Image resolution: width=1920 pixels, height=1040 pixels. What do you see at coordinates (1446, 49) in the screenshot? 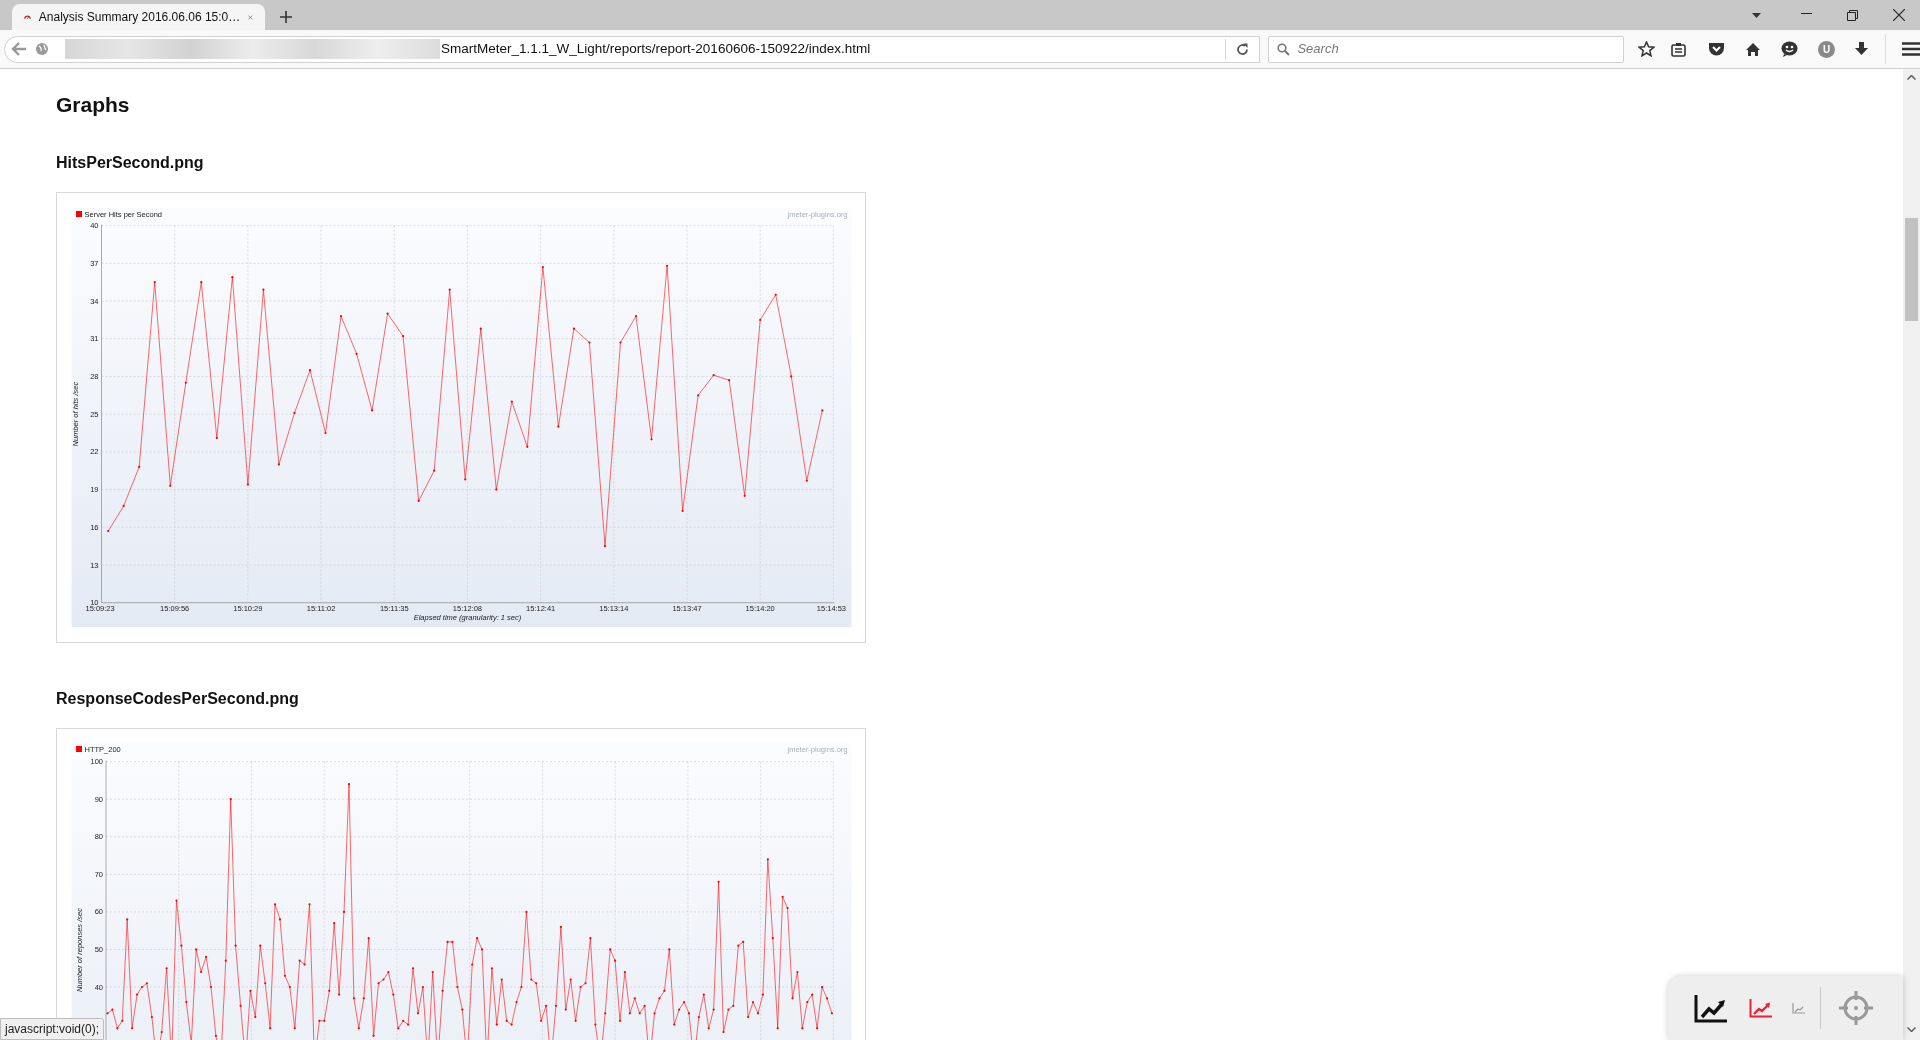
I see `search-field: Search` at bounding box center [1446, 49].